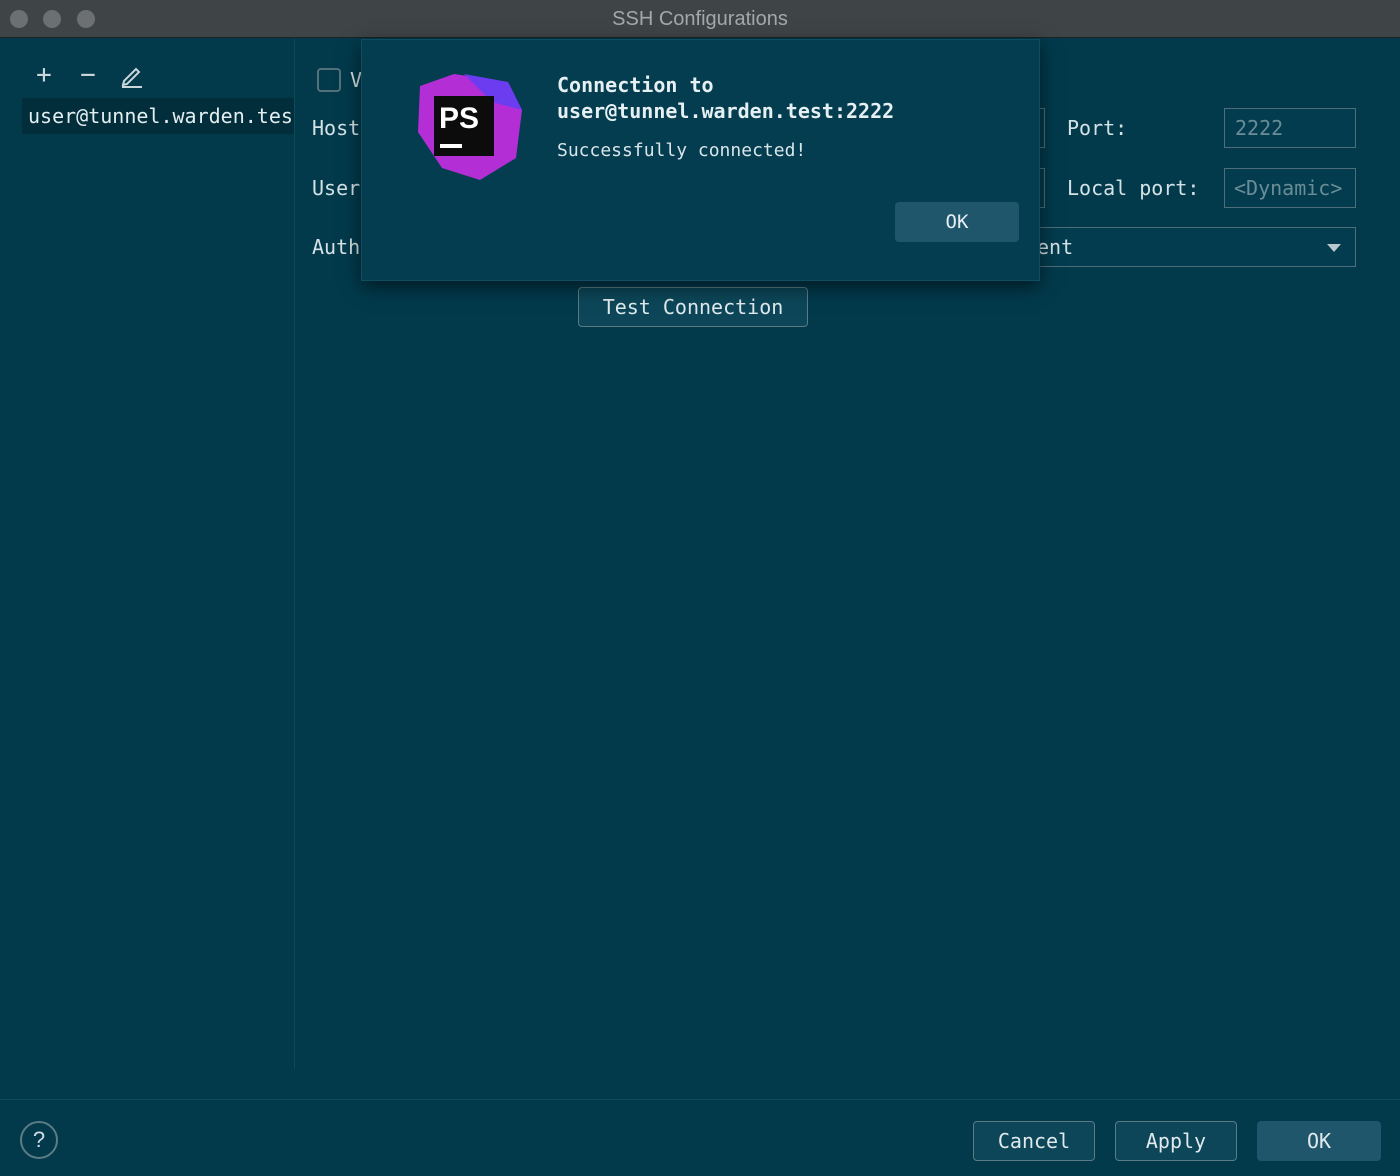  I want to click on logo-text: PS, so click(459, 118).